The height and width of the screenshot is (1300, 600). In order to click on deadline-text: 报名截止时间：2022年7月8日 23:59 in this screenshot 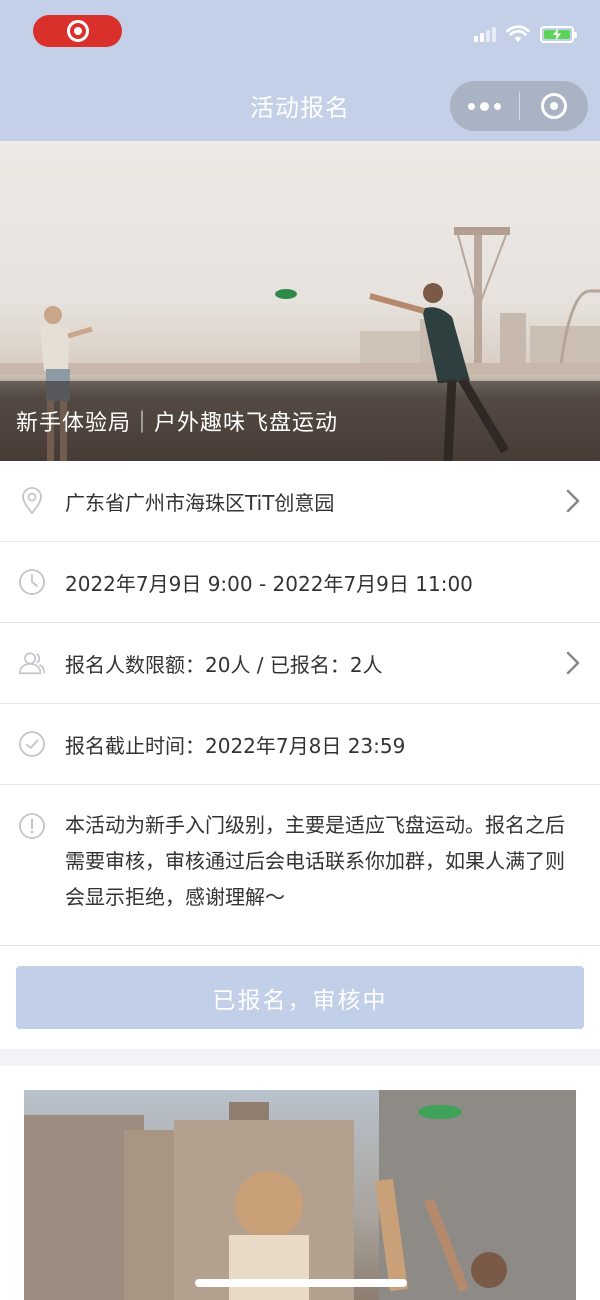, I will do `click(235, 745)`.